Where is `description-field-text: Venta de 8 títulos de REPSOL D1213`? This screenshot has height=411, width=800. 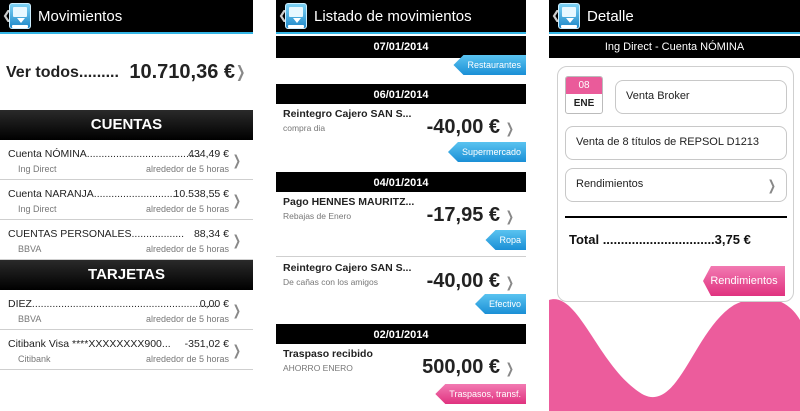
description-field-text: Venta de 8 títulos de REPSOL D1213 is located at coordinates (668, 142).